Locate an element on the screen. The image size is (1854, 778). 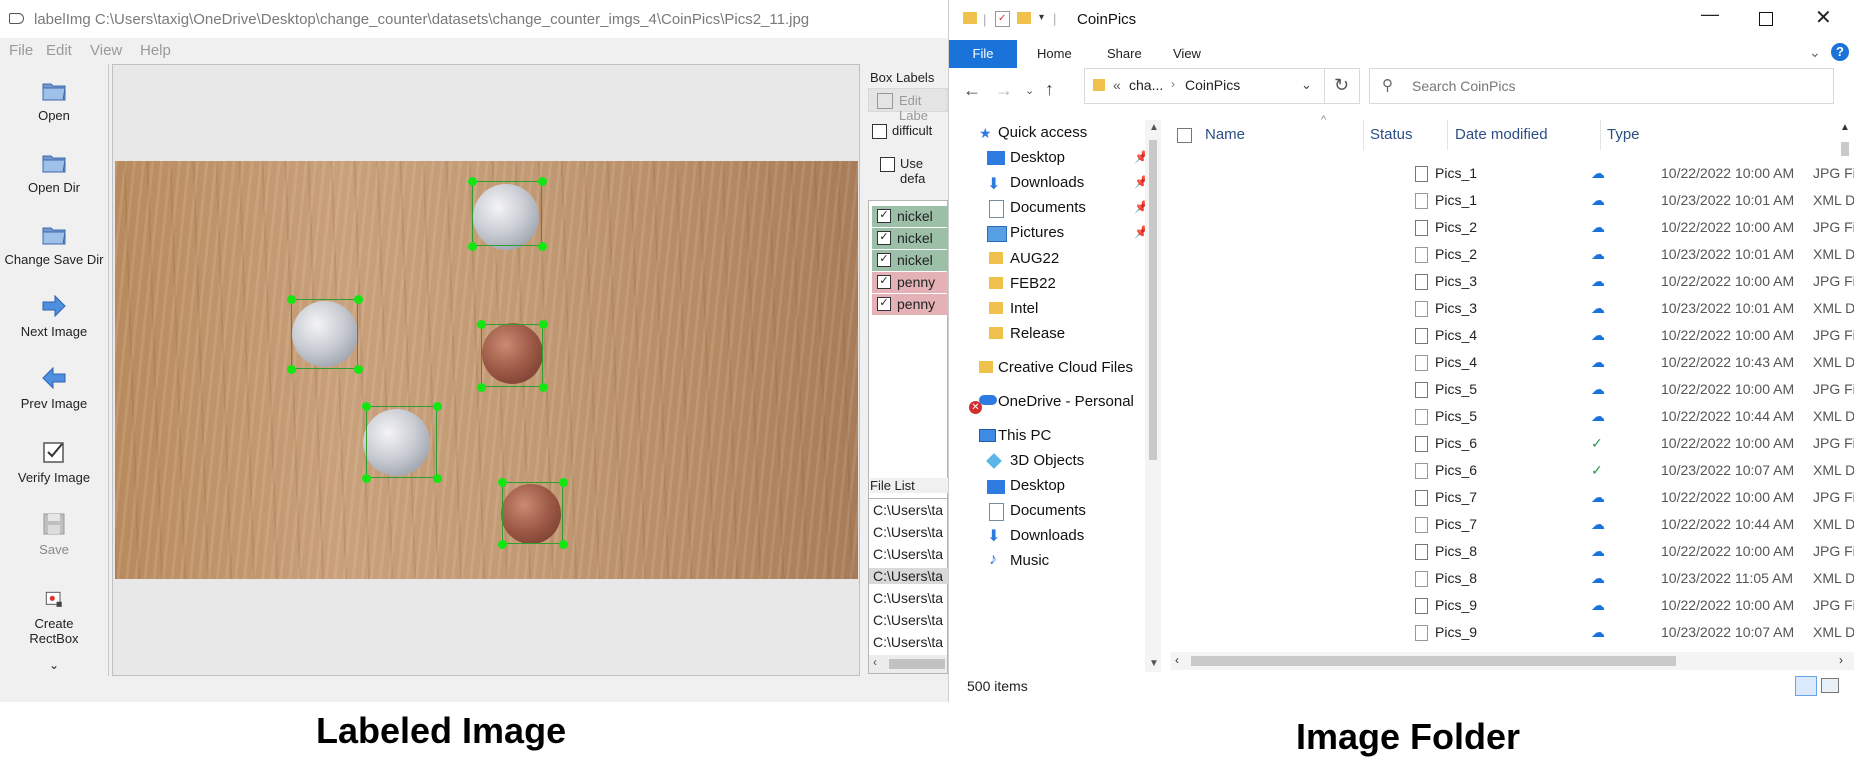
scroll-down-icon: ▼ is located at coordinates (1154, 663).